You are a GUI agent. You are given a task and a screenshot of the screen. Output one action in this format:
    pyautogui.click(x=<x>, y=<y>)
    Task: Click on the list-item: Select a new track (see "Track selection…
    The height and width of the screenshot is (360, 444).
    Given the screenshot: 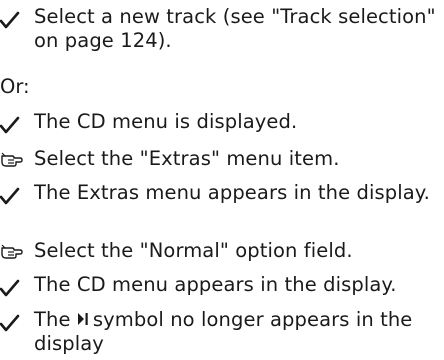 What is the action you would take?
    pyautogui.click(x=222, y=31)
    